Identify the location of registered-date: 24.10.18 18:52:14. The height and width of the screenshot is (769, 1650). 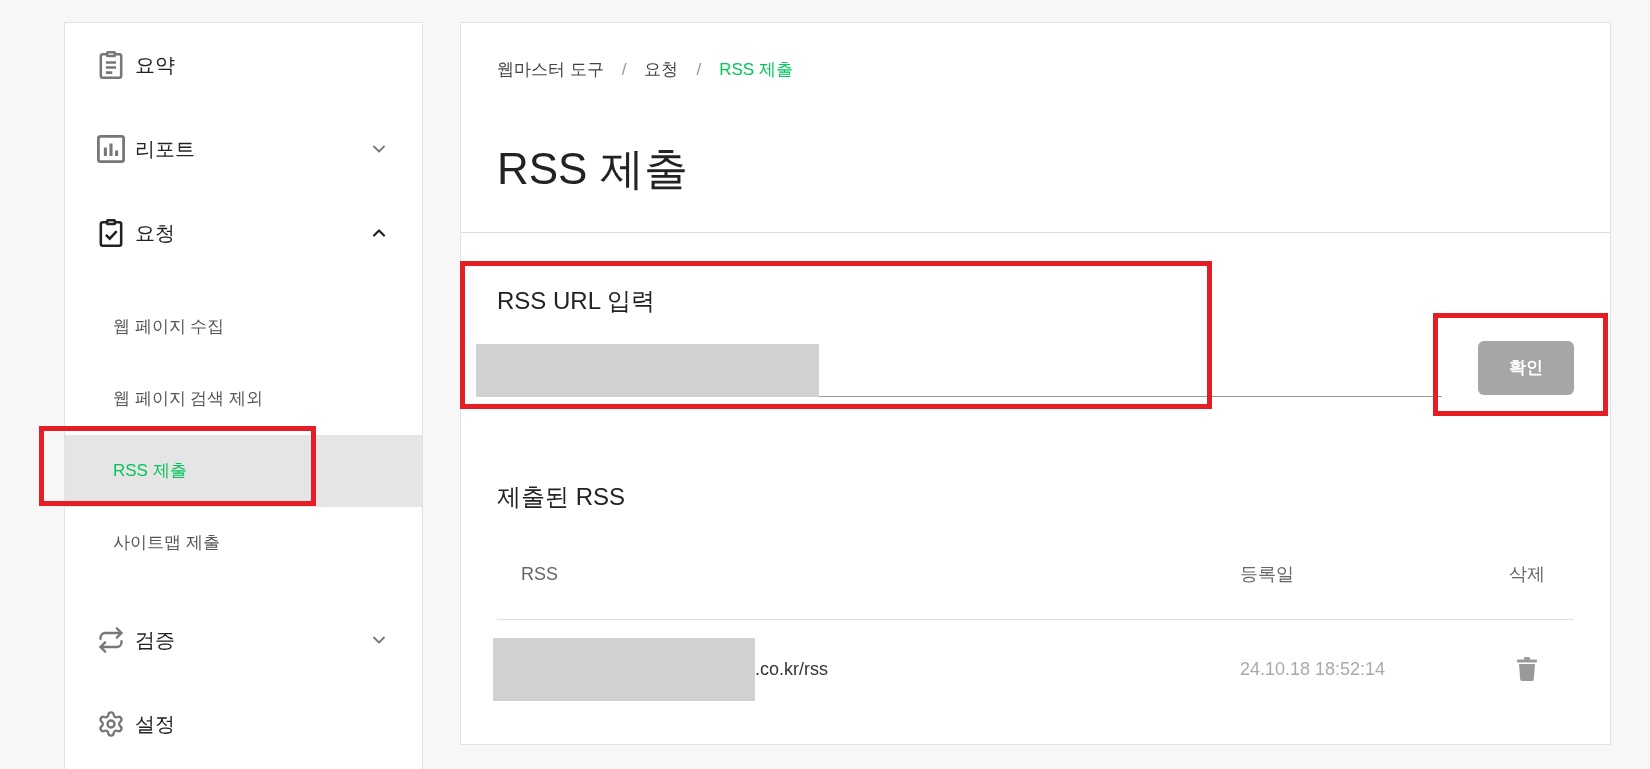
(1313, 669).